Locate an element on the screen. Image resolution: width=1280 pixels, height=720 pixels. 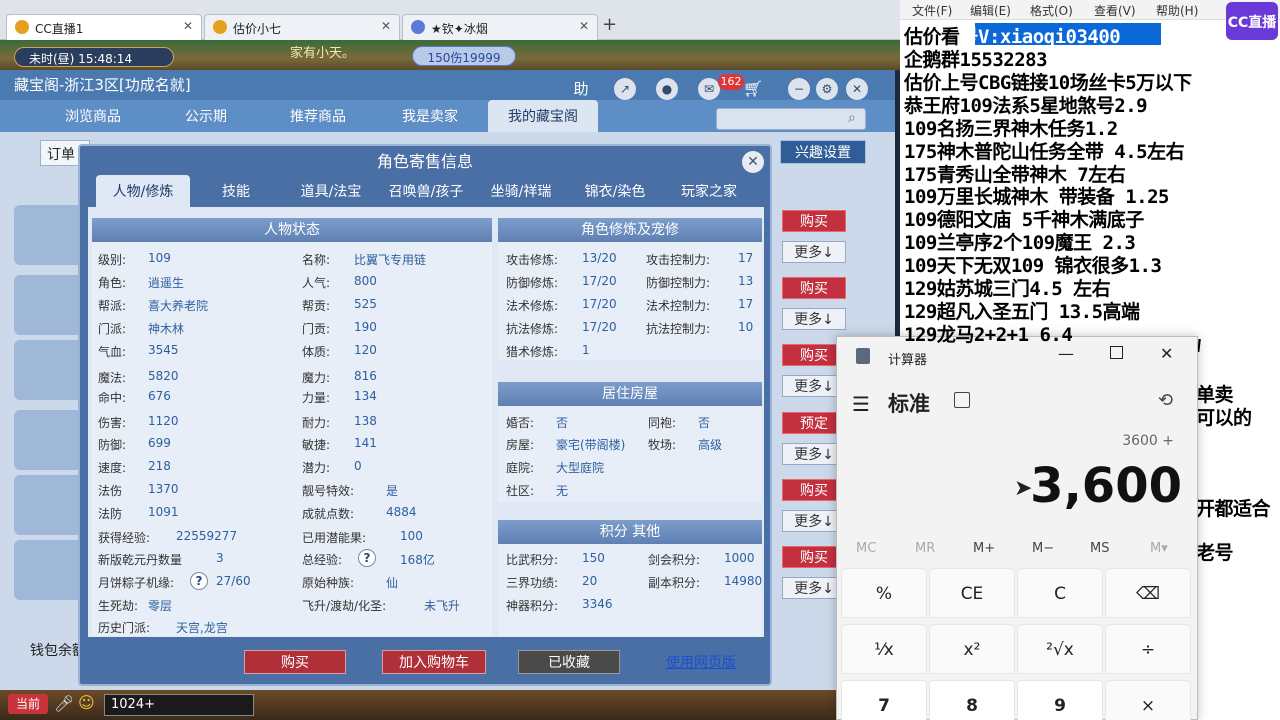
stat-value: 5820 is located at coordinates (163, 376).